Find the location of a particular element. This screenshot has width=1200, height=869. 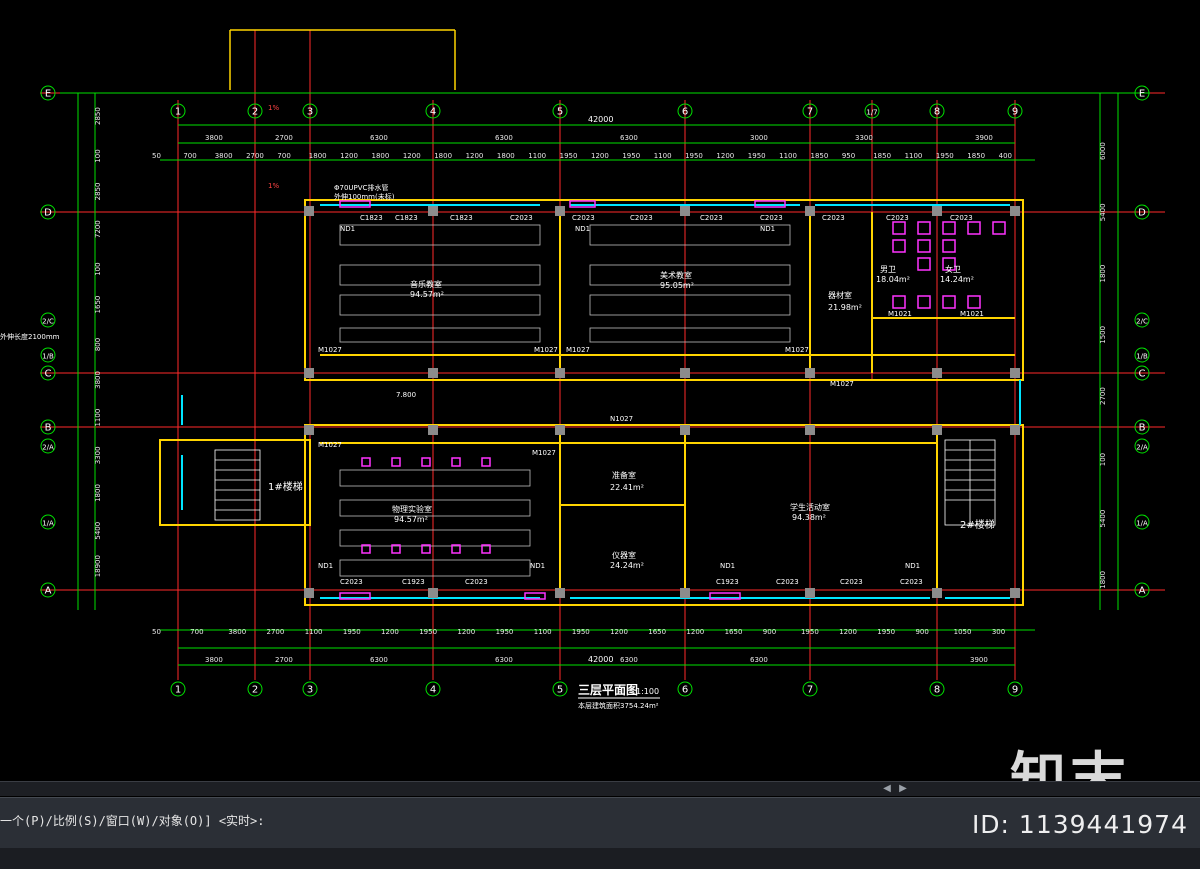

svg-text: 1/B is located at coordinates (48, 357).